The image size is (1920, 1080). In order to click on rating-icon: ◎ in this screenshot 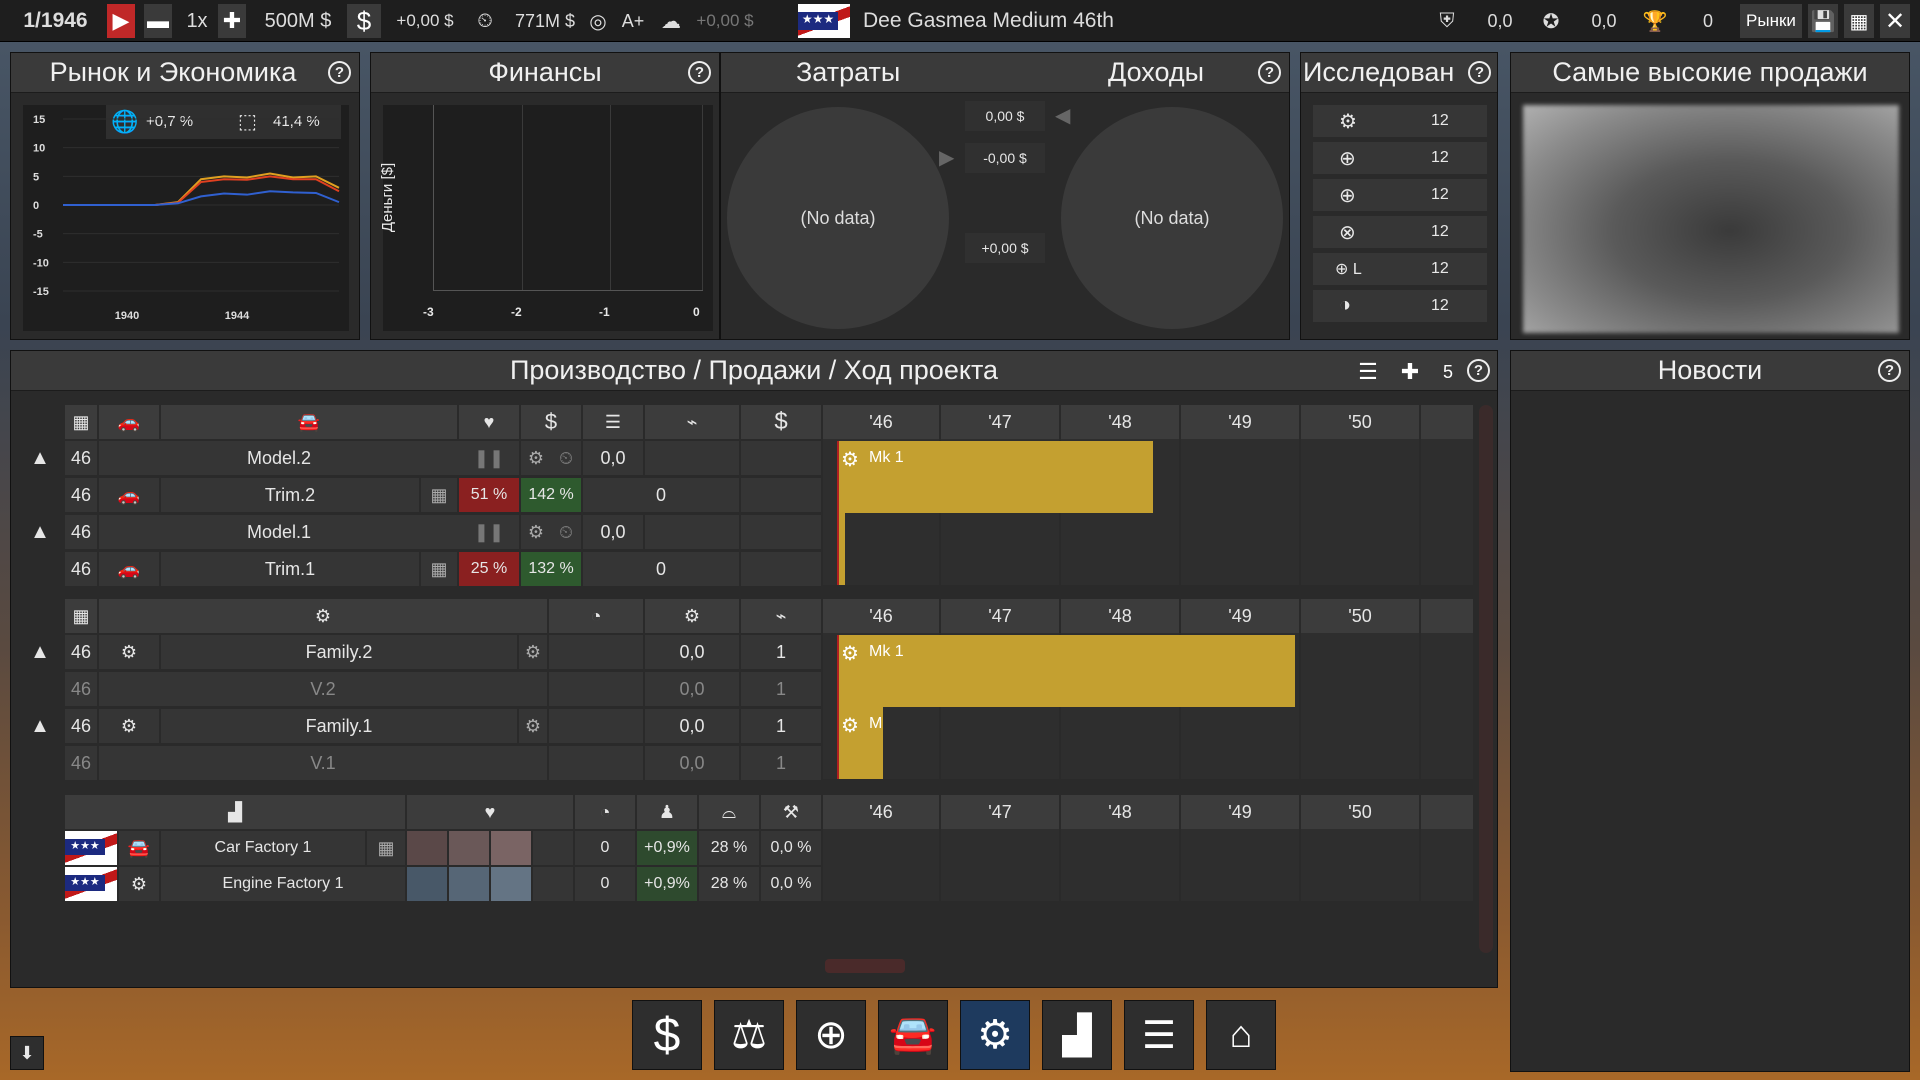, I will do `click(598, 21)`.